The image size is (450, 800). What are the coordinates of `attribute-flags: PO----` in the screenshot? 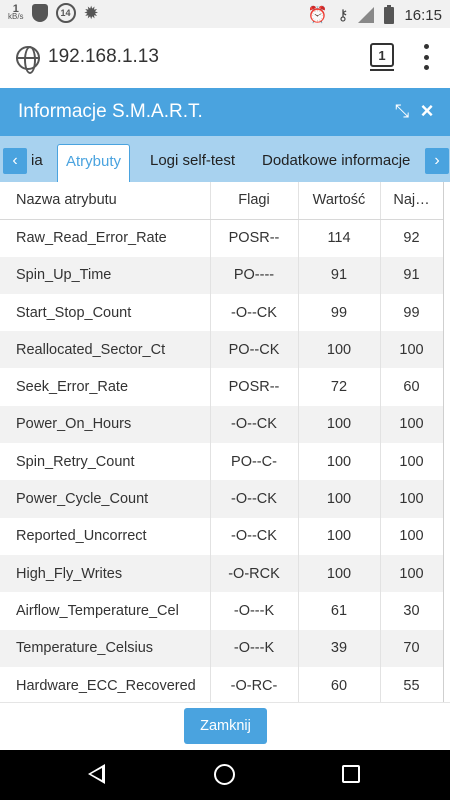 It's located at (254, 275).